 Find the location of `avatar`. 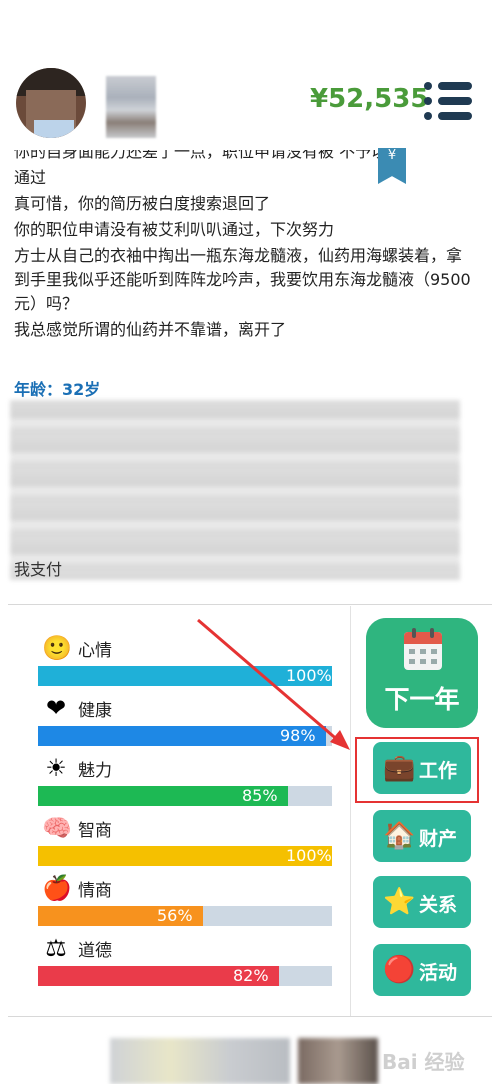

avatar is located at coordinates (51, 103).